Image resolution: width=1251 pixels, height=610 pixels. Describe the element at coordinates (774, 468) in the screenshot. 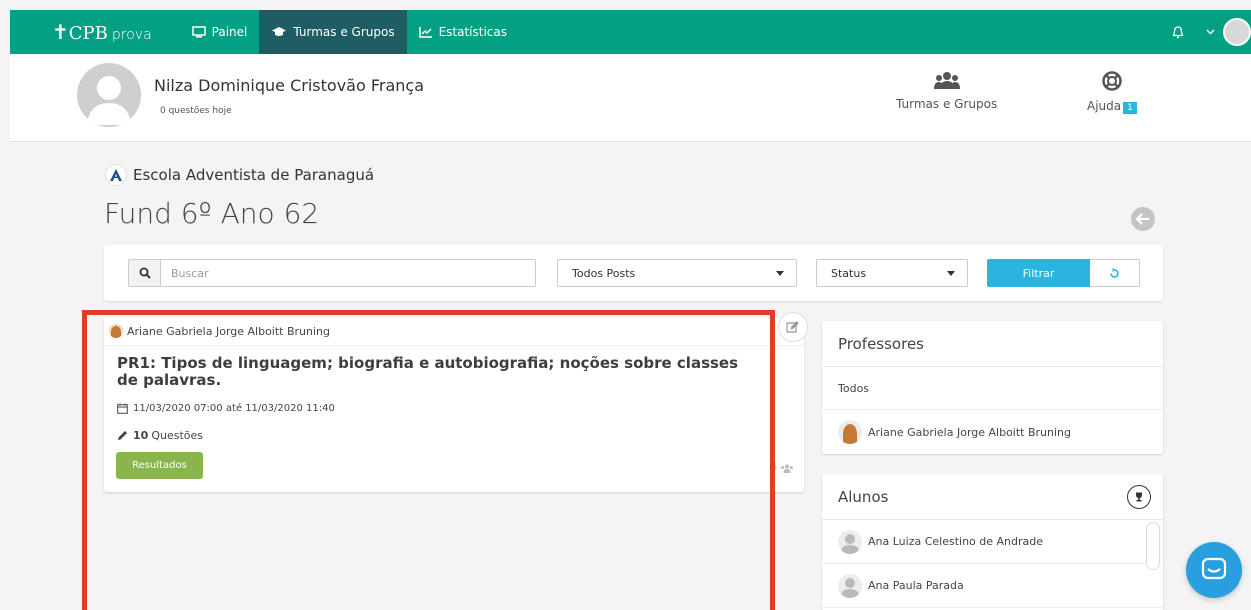

I see `participants-number: 6` at that location.